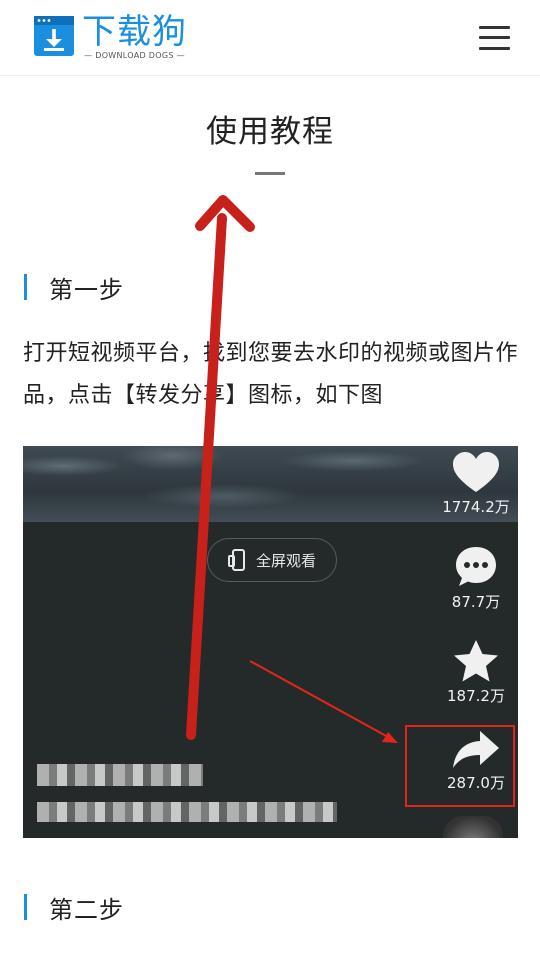 The width and height of the screenshot is (540, 960). I want to click on fullscreen-button: 全屏观看, so click(272, 560).